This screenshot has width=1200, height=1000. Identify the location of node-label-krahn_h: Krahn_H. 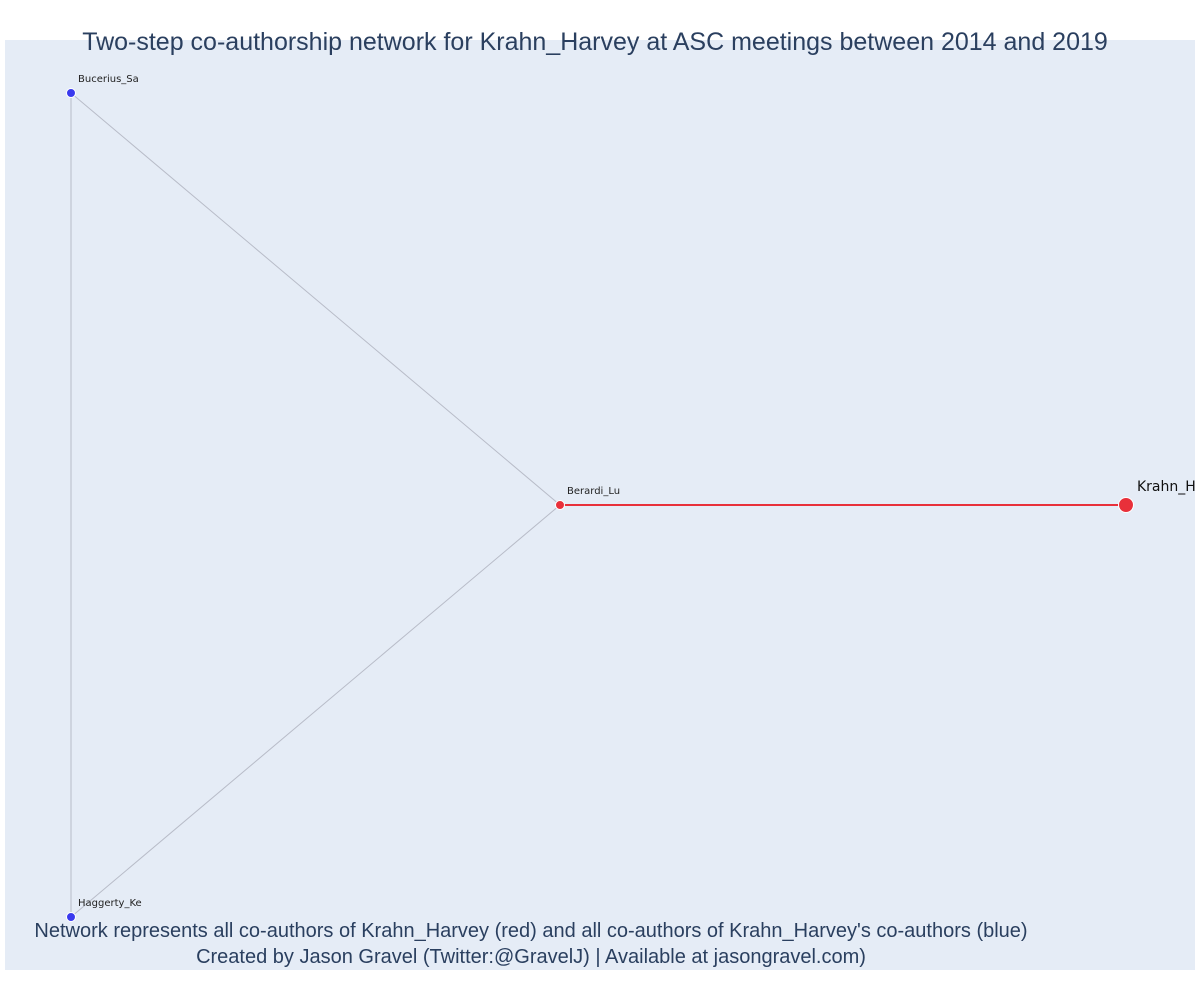
(1166, 487).